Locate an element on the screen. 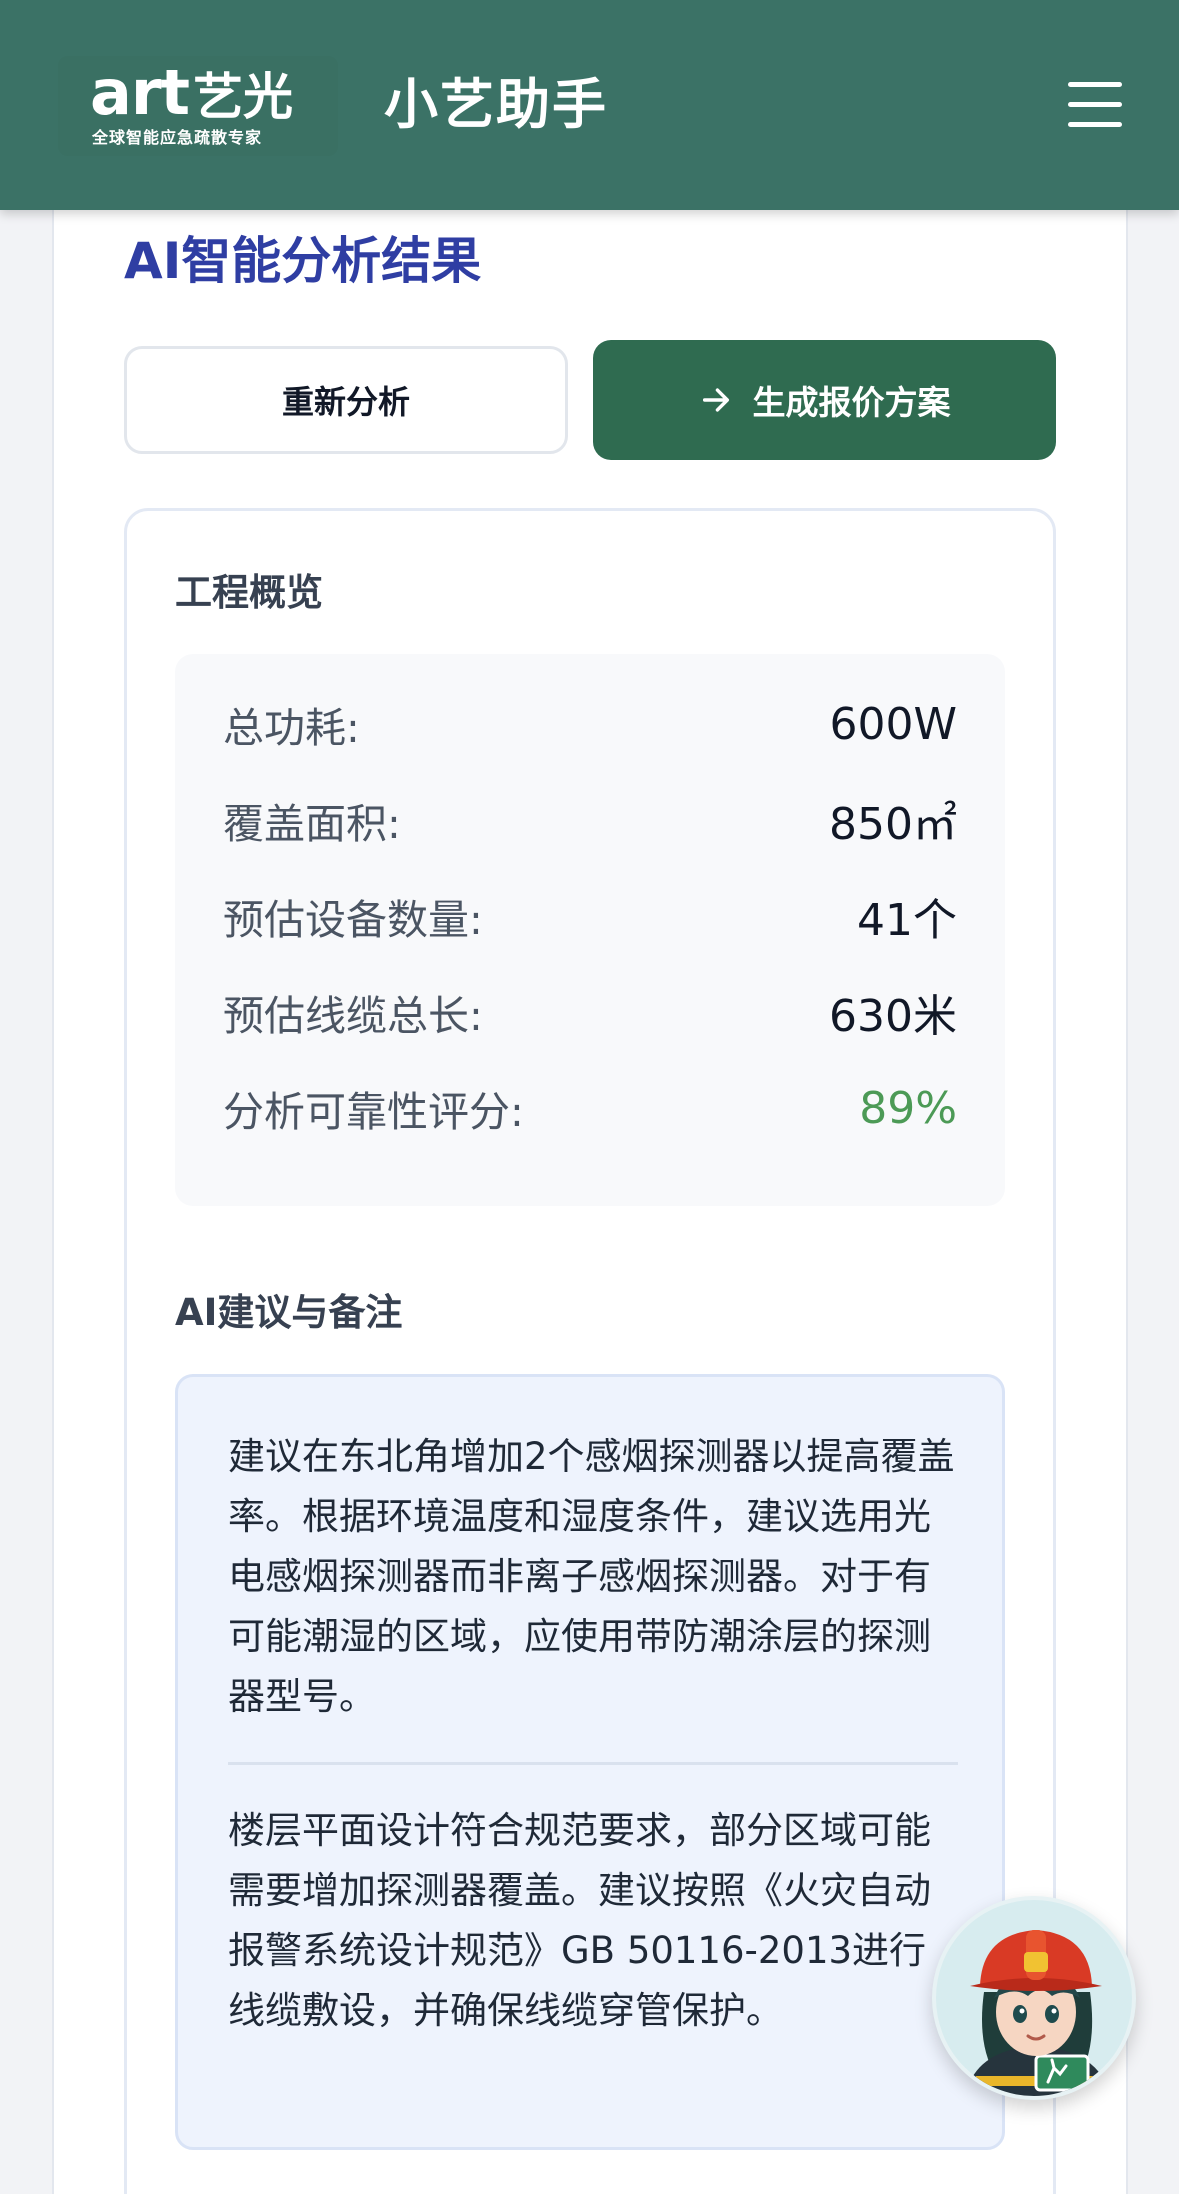 This screenshot has width=1179, height=2194. stat-value: 600W is located at coordinates (893, 724).